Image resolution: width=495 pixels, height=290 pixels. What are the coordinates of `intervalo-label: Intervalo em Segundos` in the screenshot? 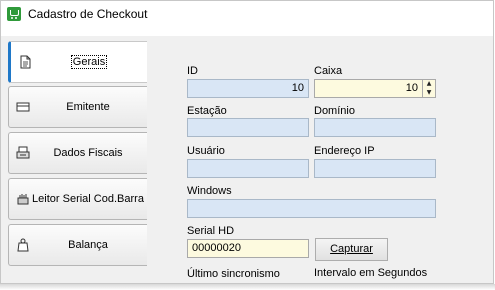 It's located at (371, 273).